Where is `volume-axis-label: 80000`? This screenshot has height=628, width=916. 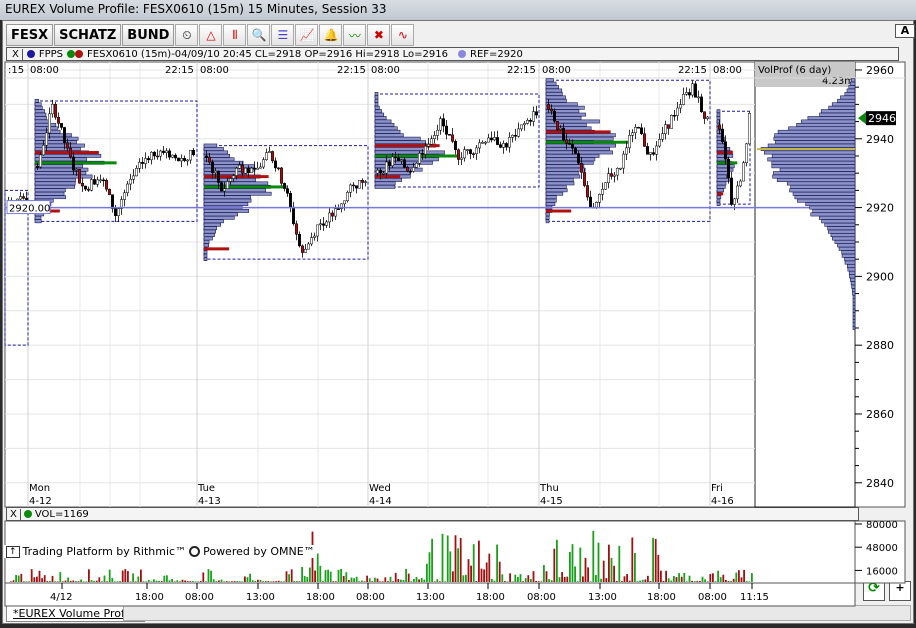 volume-axis-label: 80000 is located at coordinates (882, 525).